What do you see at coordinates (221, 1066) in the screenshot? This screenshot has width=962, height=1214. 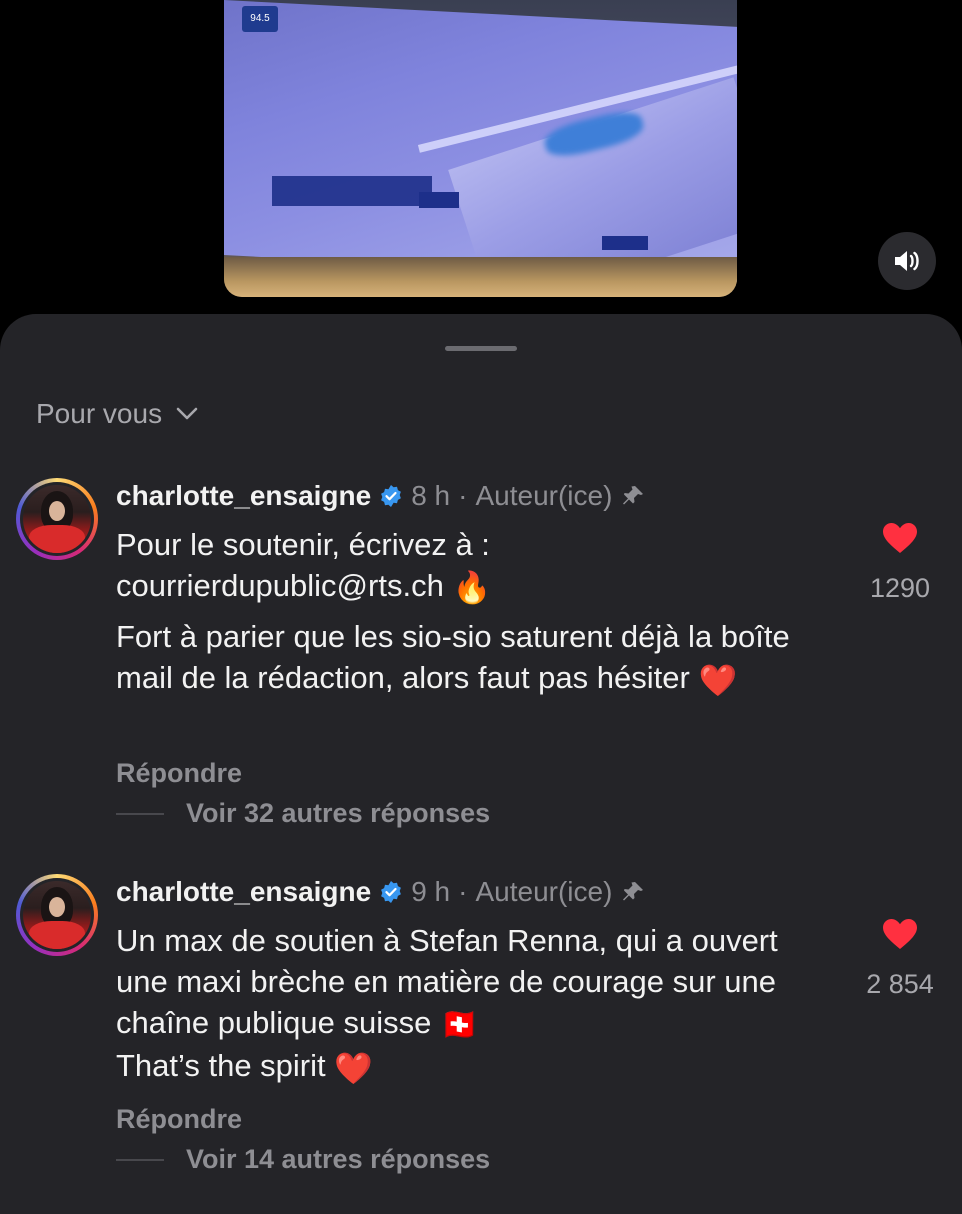 I see `comment-text-line: That’s the spirit` at bounding box center [221, 1066].